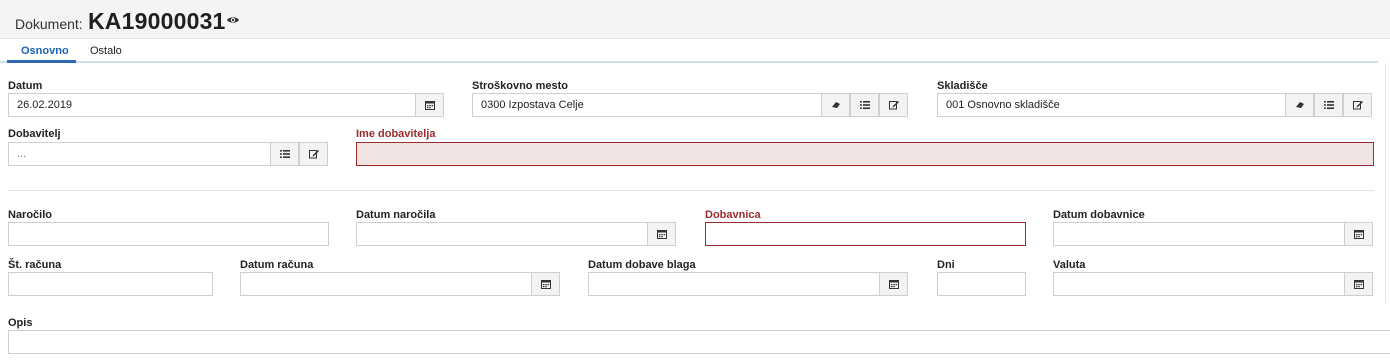 The width and height of the screenshot is (1390, 361). Describe the element at coordinates (1069, 265) in the screenshot. I see `valuta-label: Valuta` at that location.